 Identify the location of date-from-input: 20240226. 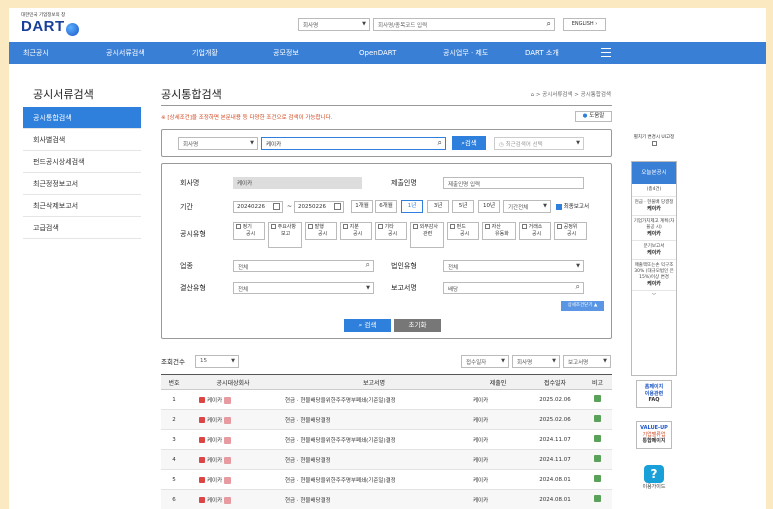
(258, 207).